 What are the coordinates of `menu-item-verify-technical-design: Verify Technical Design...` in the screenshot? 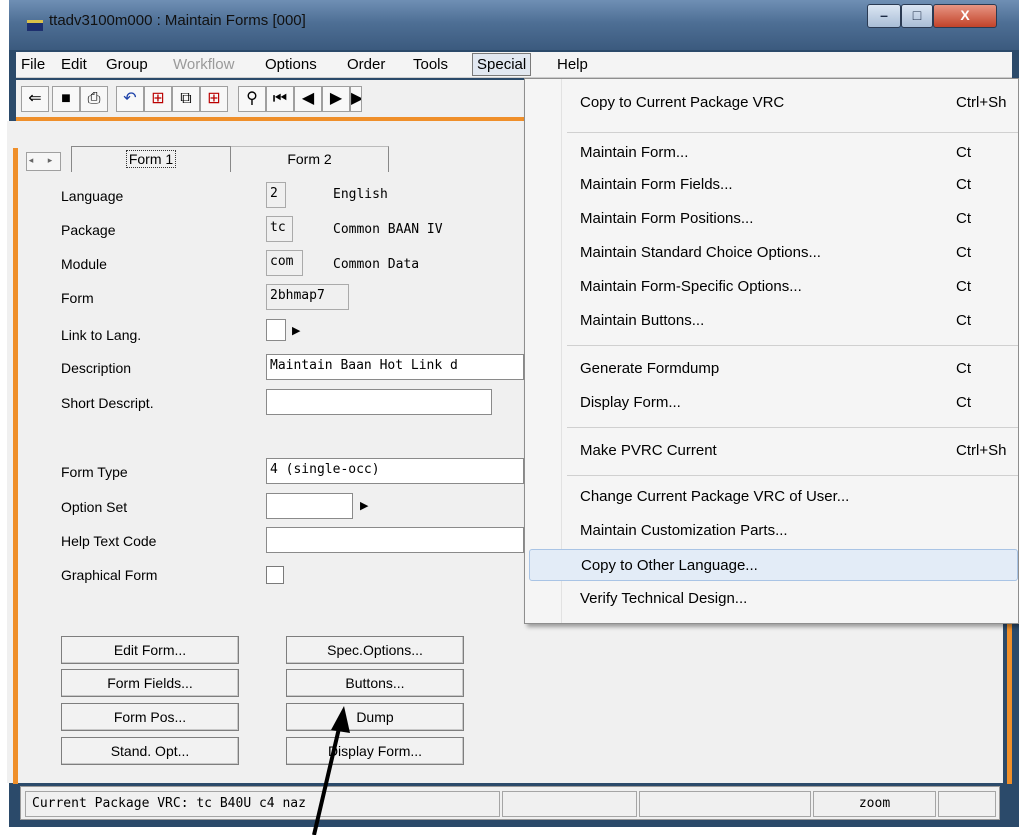 It's located at (773, 599).